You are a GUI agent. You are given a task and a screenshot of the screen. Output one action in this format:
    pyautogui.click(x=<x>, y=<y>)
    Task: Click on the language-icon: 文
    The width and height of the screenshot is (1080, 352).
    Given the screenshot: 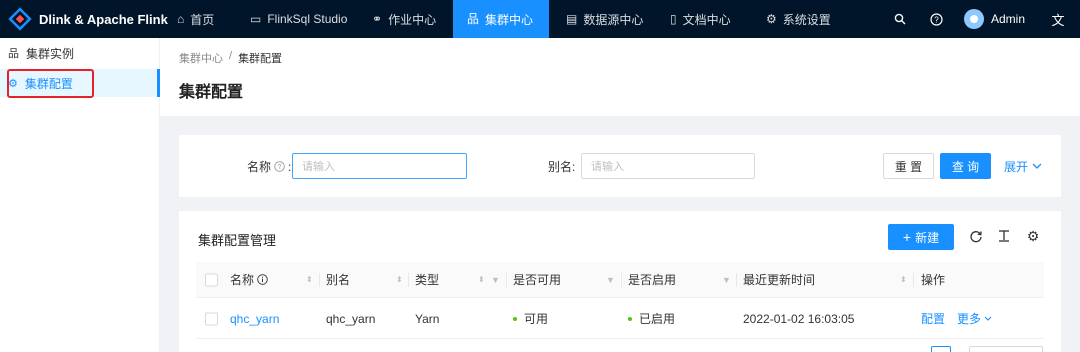 What is the action you would take?
    pyautogui.click(x=1058, y=19)
    